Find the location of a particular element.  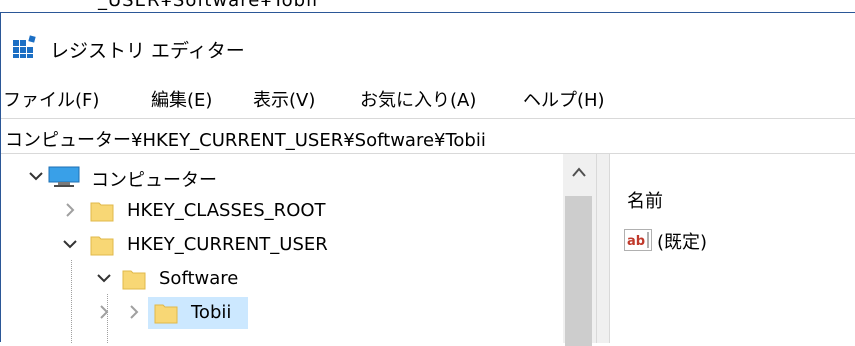

tree-node-label: Software is located at coordinates (199, 278).